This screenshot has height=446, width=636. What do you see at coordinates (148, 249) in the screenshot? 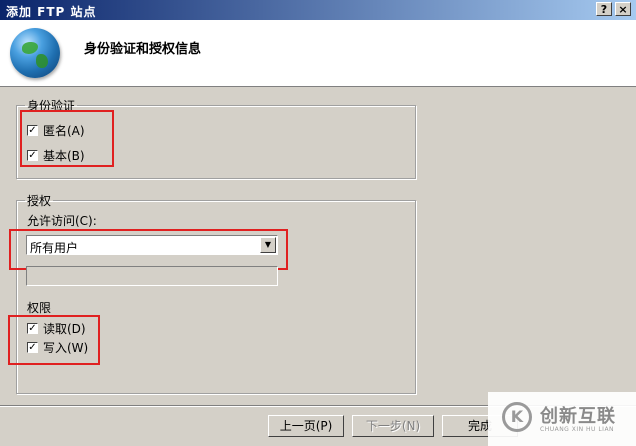
I see `highlight-allow-access` at bounding box center [148, 249].